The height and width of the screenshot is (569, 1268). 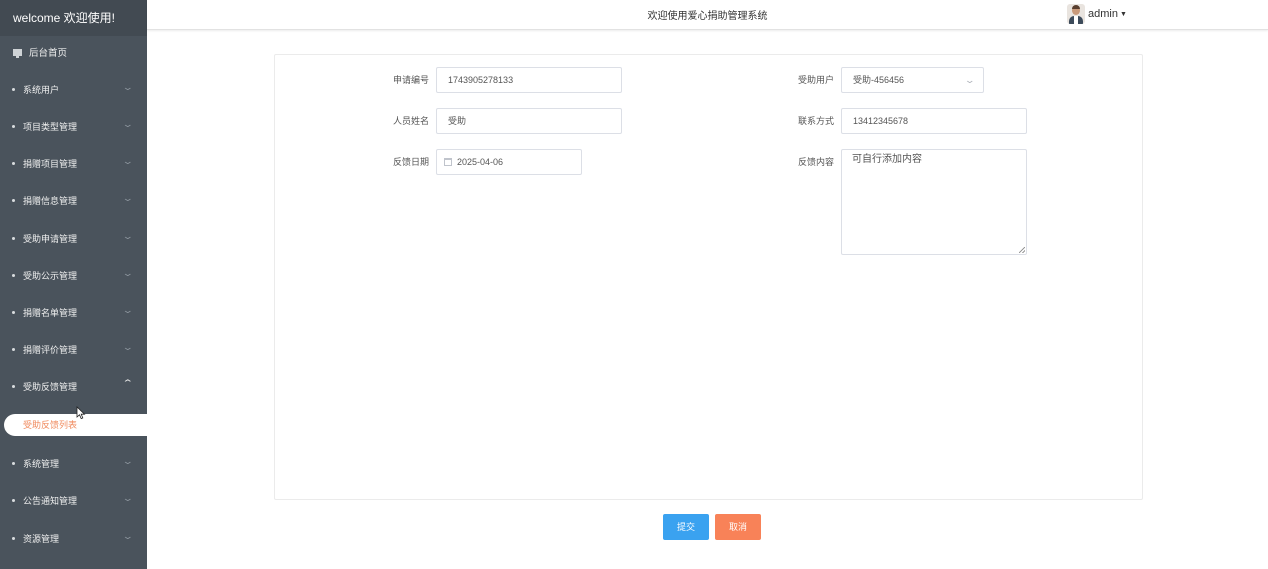 I want to click on sidebar-item-label: 受助申请管理, so click(x=50, y=238).